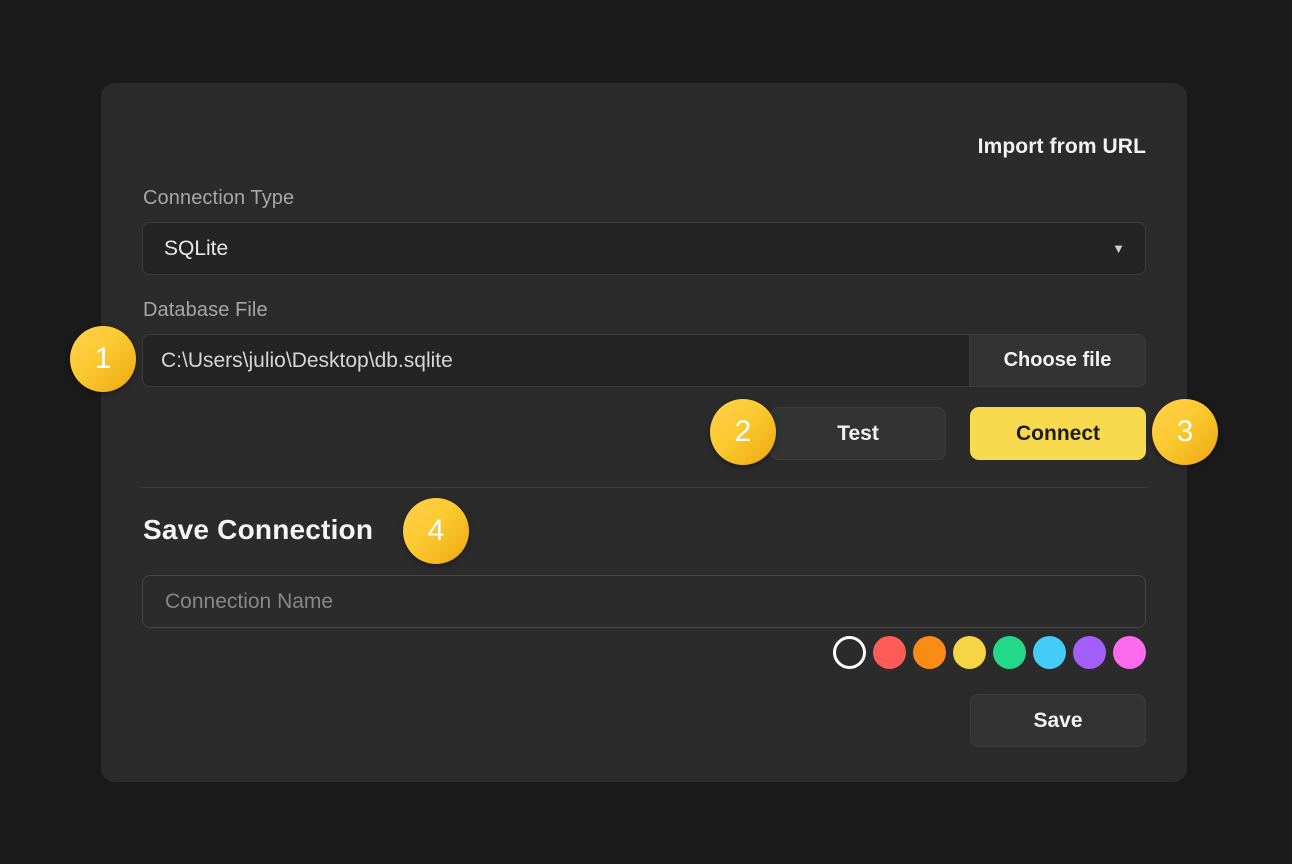 The image size is (1292, 864). What do you see at coordinates (1062, 147) in the screenshot?
I see `import-from-url-link: Import from URL` at bounding box center [1062, 147].